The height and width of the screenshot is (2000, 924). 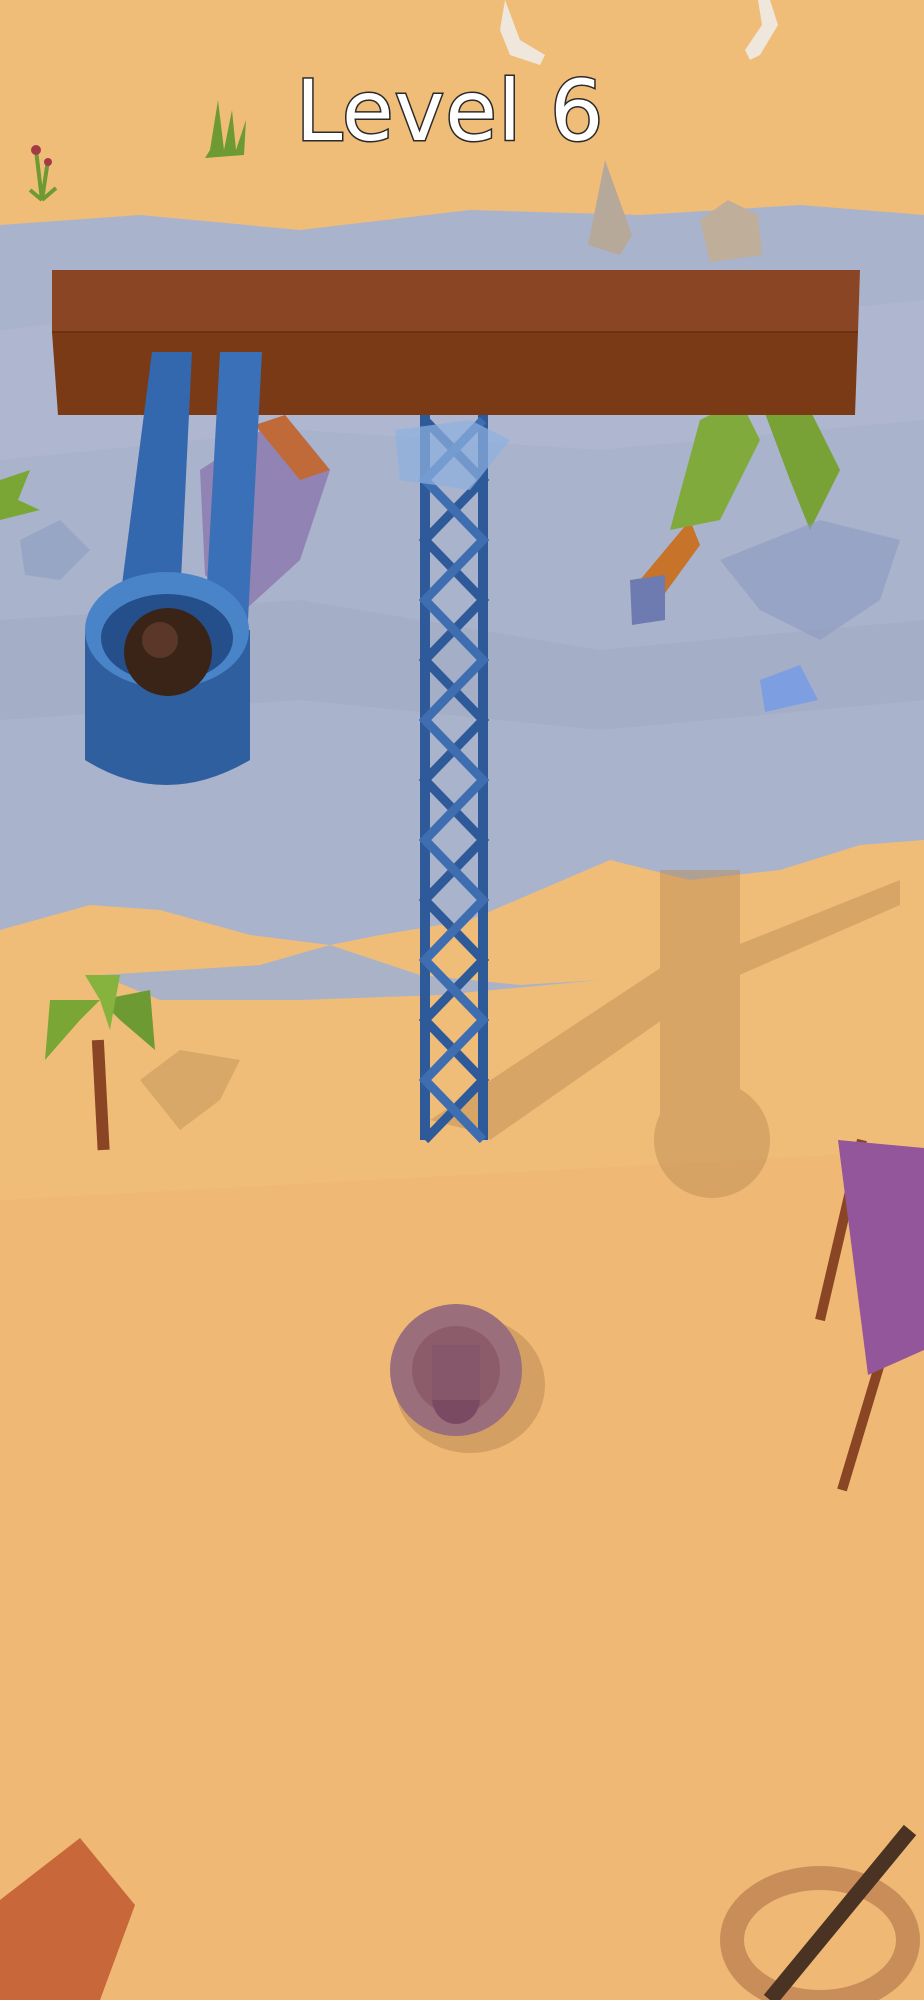 What do you see at coordinates (449, 111) in the screenshot?
I see `level-title: Level 6` at bounding box center [449, 111].